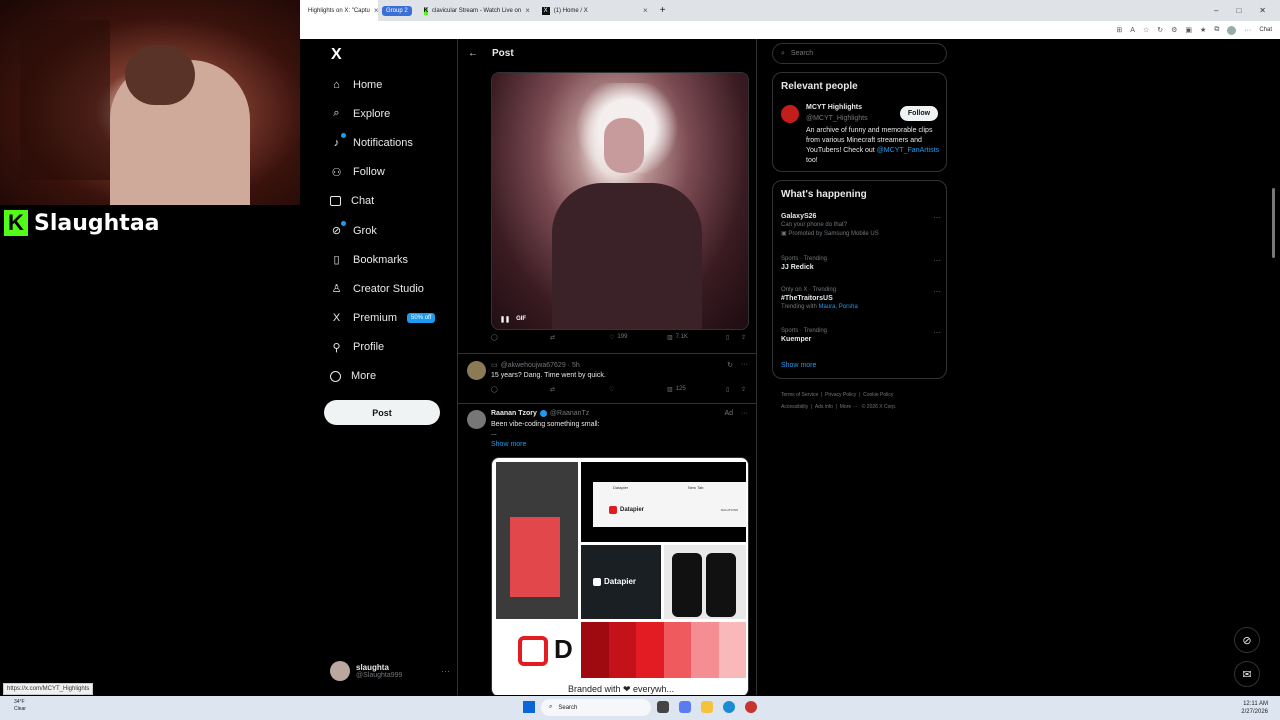 This screenshot has height=720, width=1280. What do you see at coordinates (1216, 30) in the screenshot?
I see `collections-icon: ⧉` at bounding box center [1216, 30].